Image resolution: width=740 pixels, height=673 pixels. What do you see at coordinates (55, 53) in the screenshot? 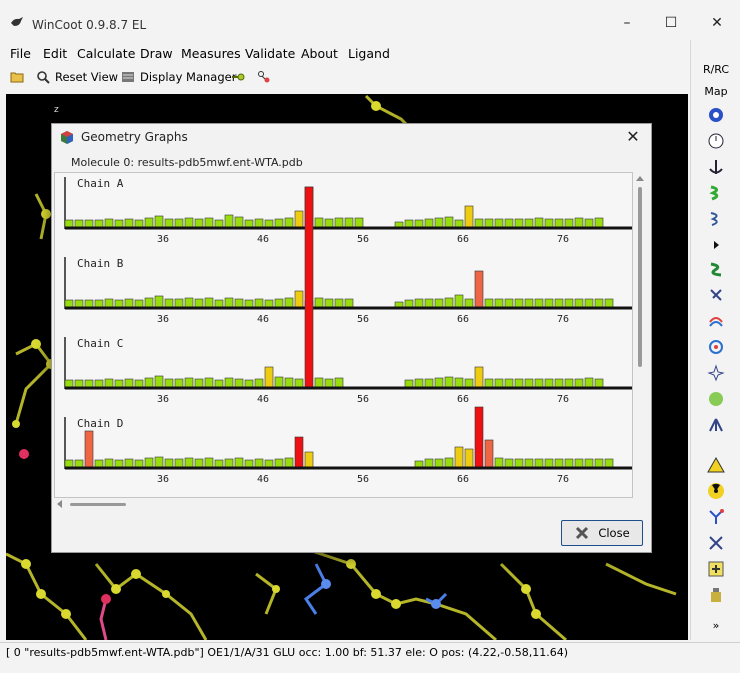
I see `menu-edit: Edit` at bounding box center [55, 53].